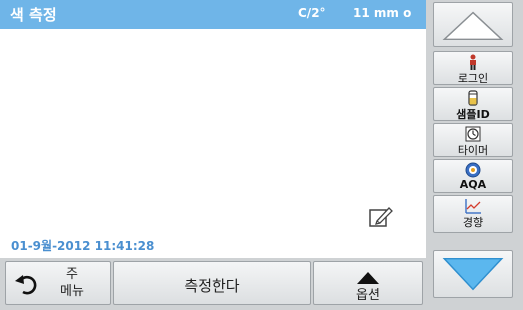 The width and height of the screenshot is (523, 310). I want to click on trend-button: 경향, so click(473, 214).